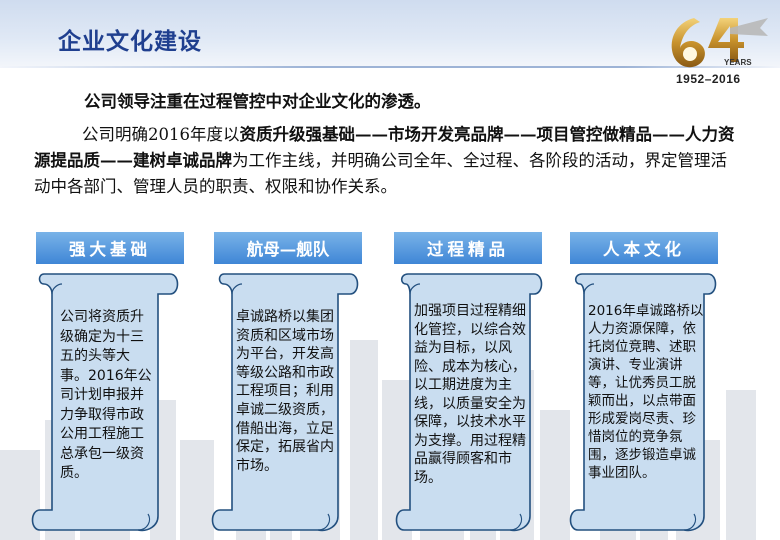  What do you see at coordinates (738, 62) in the screenshot?
I see `logo-years-text: YEARS` at bounding box center [738, 62].